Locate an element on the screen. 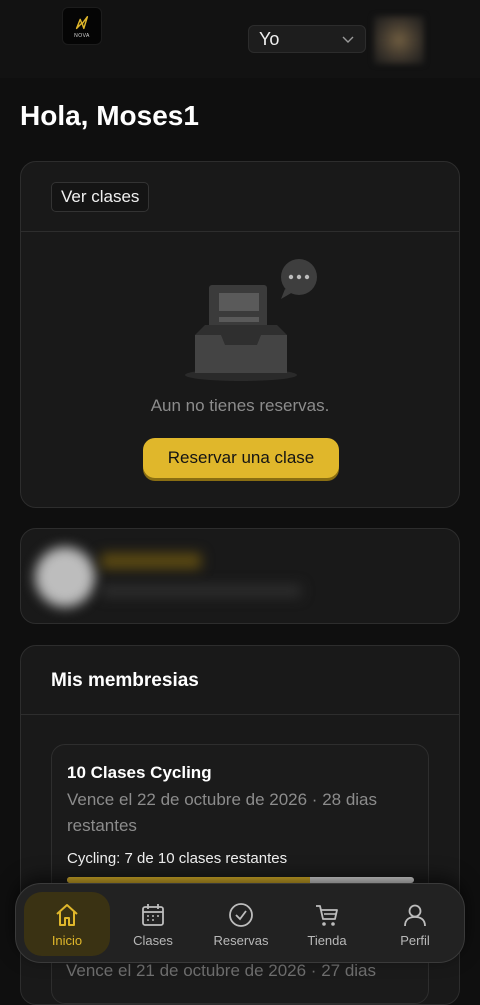 This screenshot has height=1005, width=480. chevron-down-icon is located at coordinates (348, 39).